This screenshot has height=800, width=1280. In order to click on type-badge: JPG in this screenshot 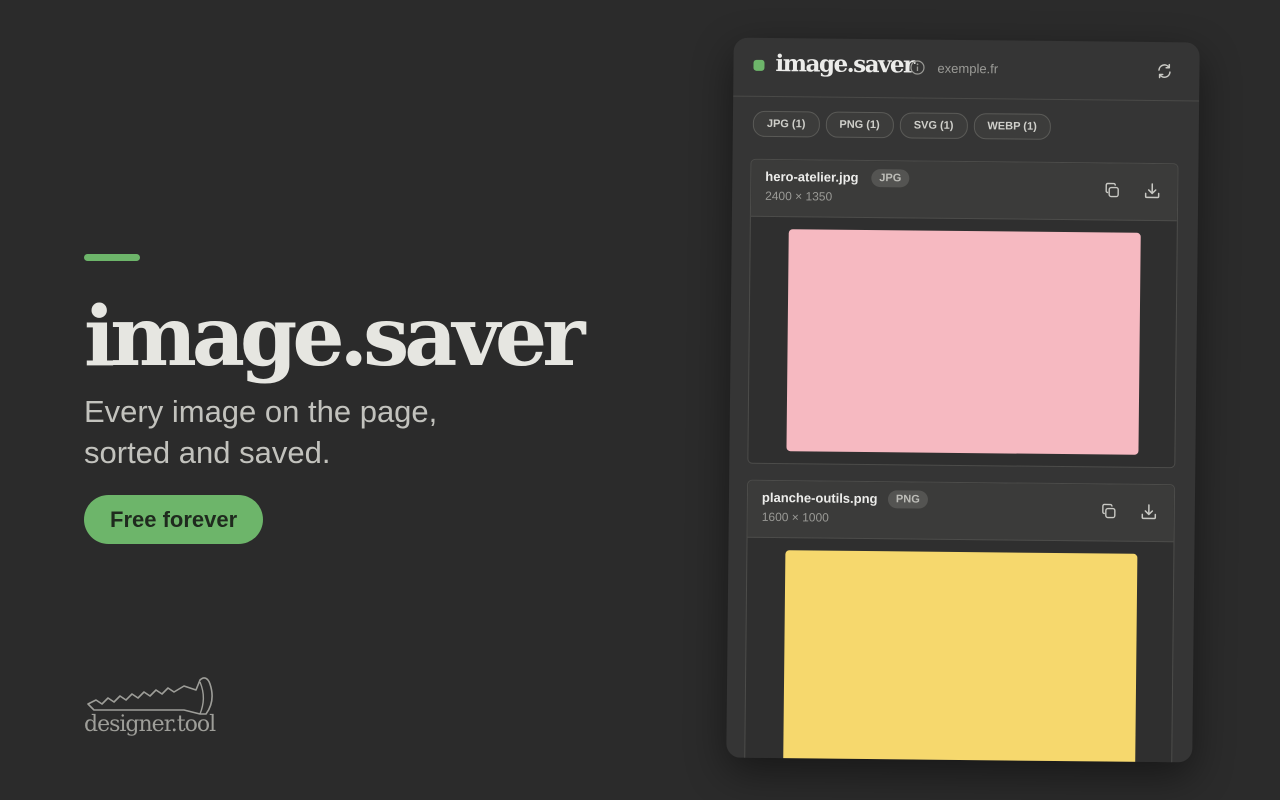, I will do `click(890, 178)`.